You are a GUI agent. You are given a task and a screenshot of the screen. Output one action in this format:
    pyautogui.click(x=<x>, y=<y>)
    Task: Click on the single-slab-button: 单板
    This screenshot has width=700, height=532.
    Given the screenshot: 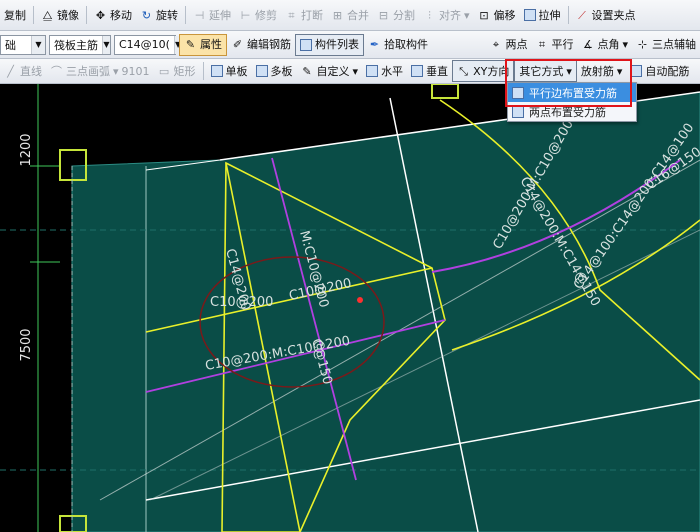 What is the action you would take?
    pyautogui.click(x=229, y=71)
    